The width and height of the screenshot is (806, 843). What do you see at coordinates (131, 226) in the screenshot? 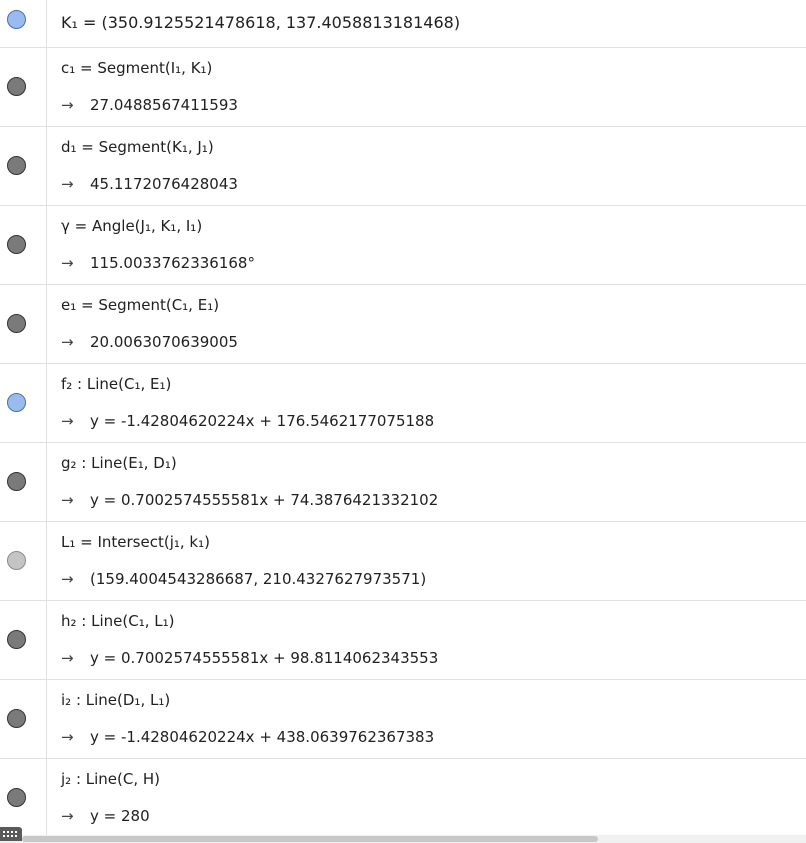
I see `definition-text: γ = Angle(J₁, K₁, I₁)` at bounding box center [131, 226].